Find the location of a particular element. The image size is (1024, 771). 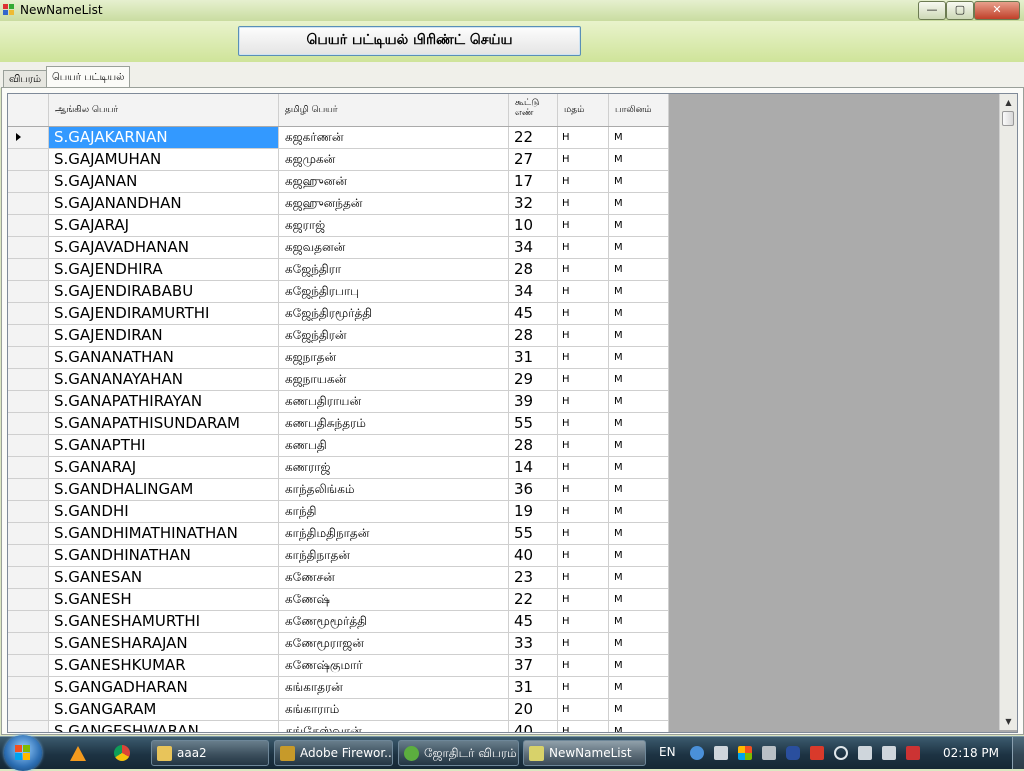

english-name-cell: S.GANESHAMURTHI is located at coordinates (164, 622).